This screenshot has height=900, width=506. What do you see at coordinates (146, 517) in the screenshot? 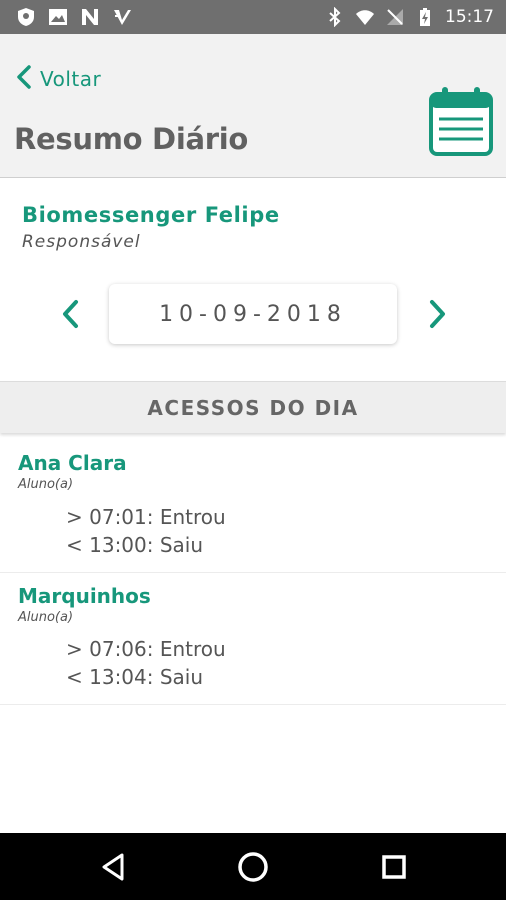
I see `entry-event: > 07:01: Entrou` at bounding box center [146, 517].